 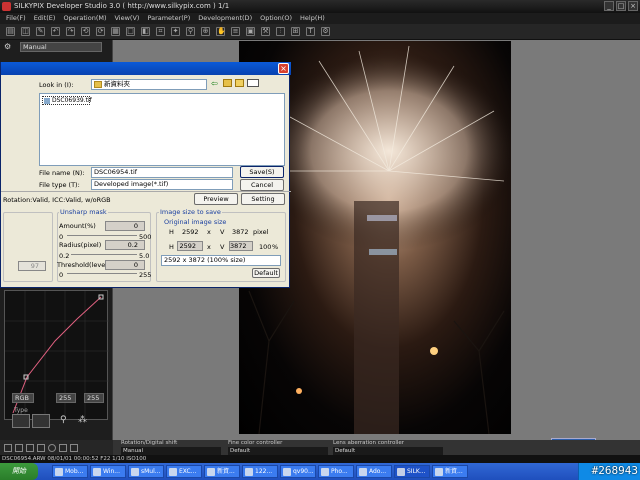 What do you see at coordinates (16, 18) in the screenshot?
I see `menu-file: File(F)` at bounding box center [16, 18].